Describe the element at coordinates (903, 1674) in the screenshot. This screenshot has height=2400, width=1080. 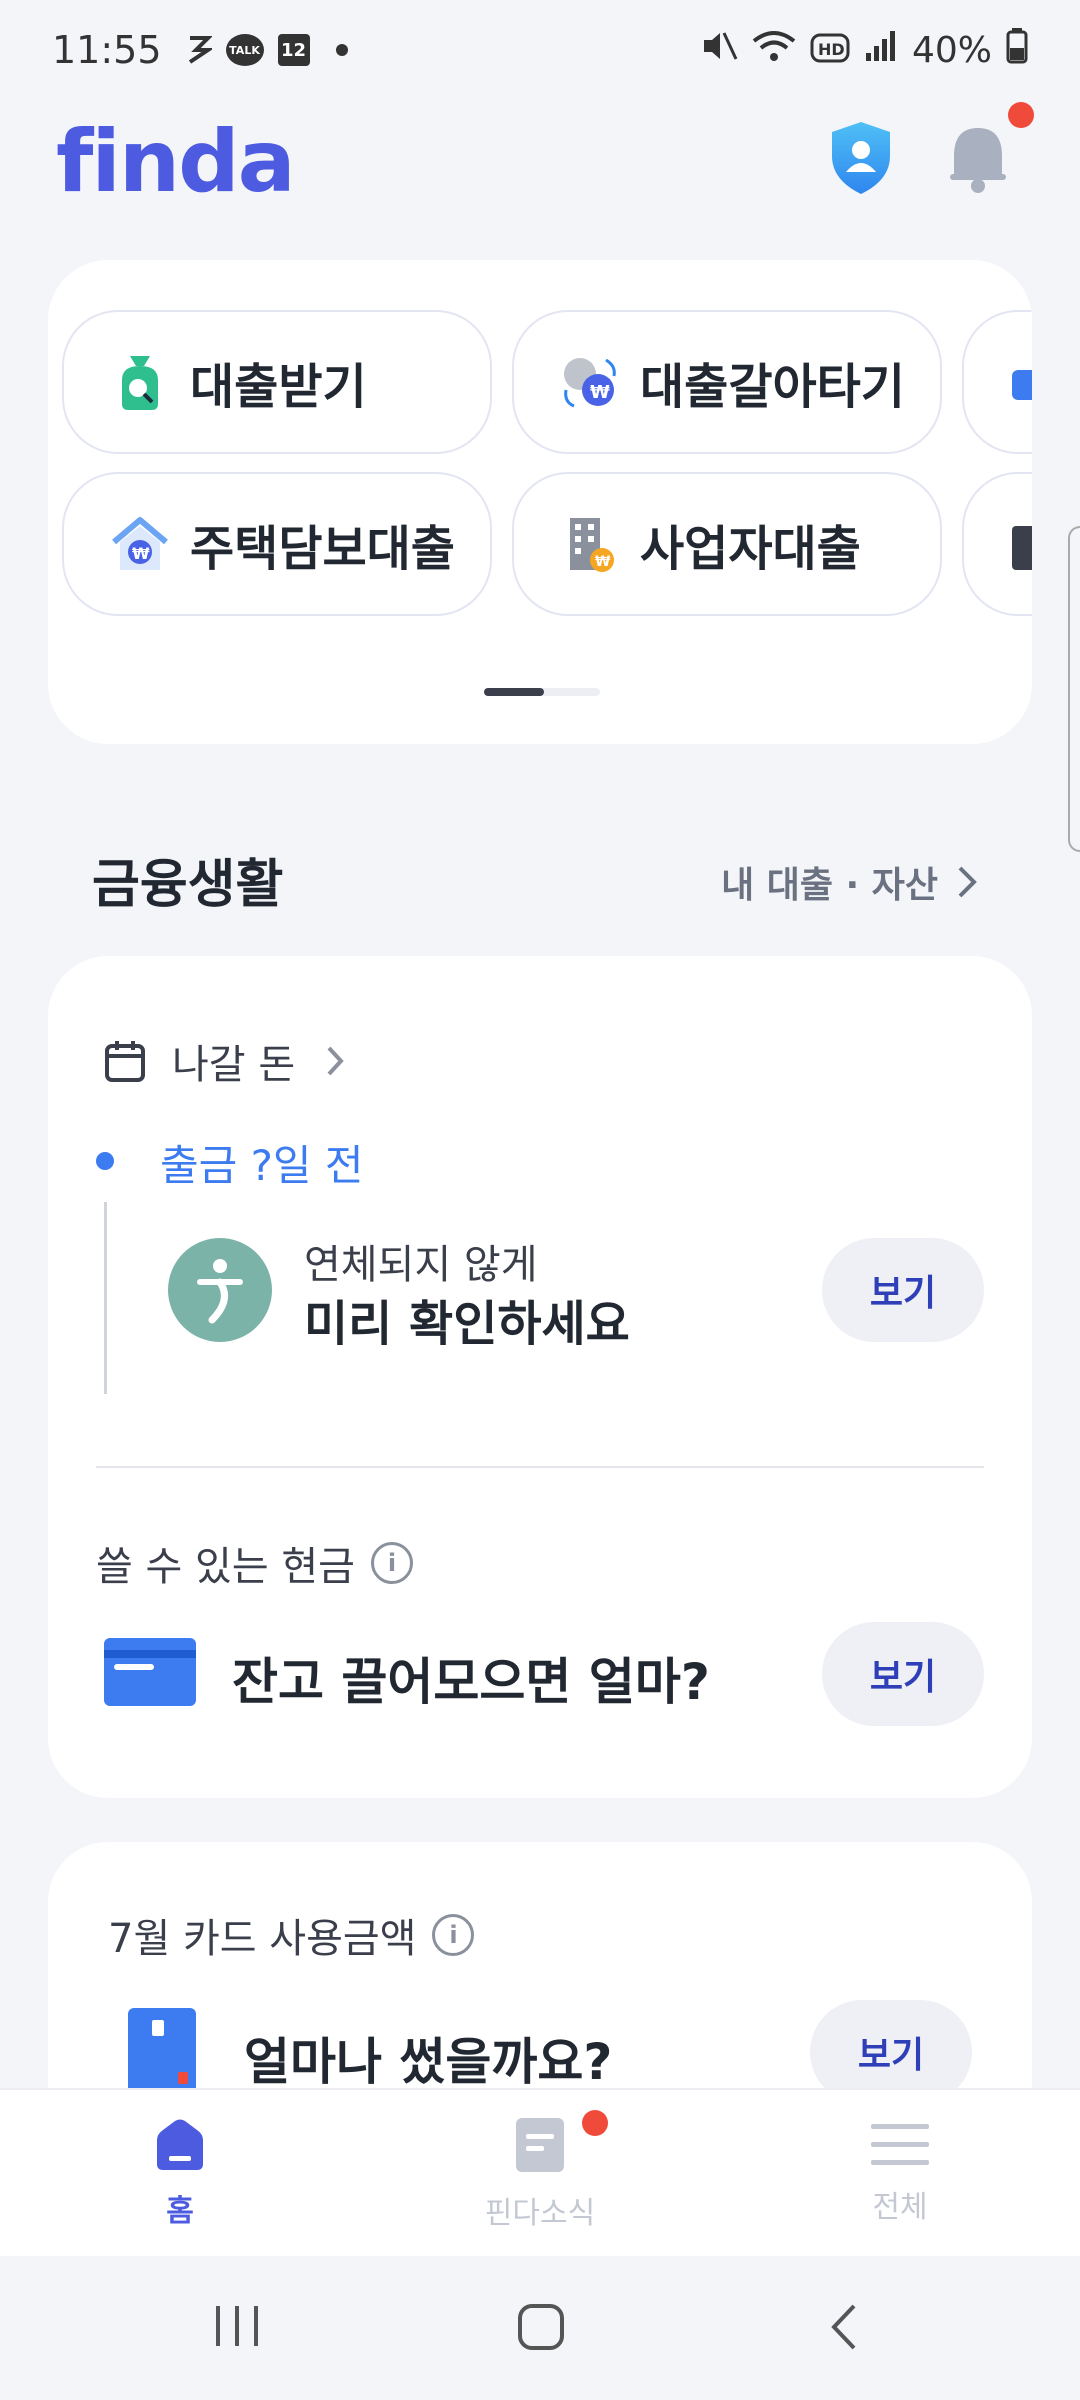
I see `cash-view-button: 보기` at that location.